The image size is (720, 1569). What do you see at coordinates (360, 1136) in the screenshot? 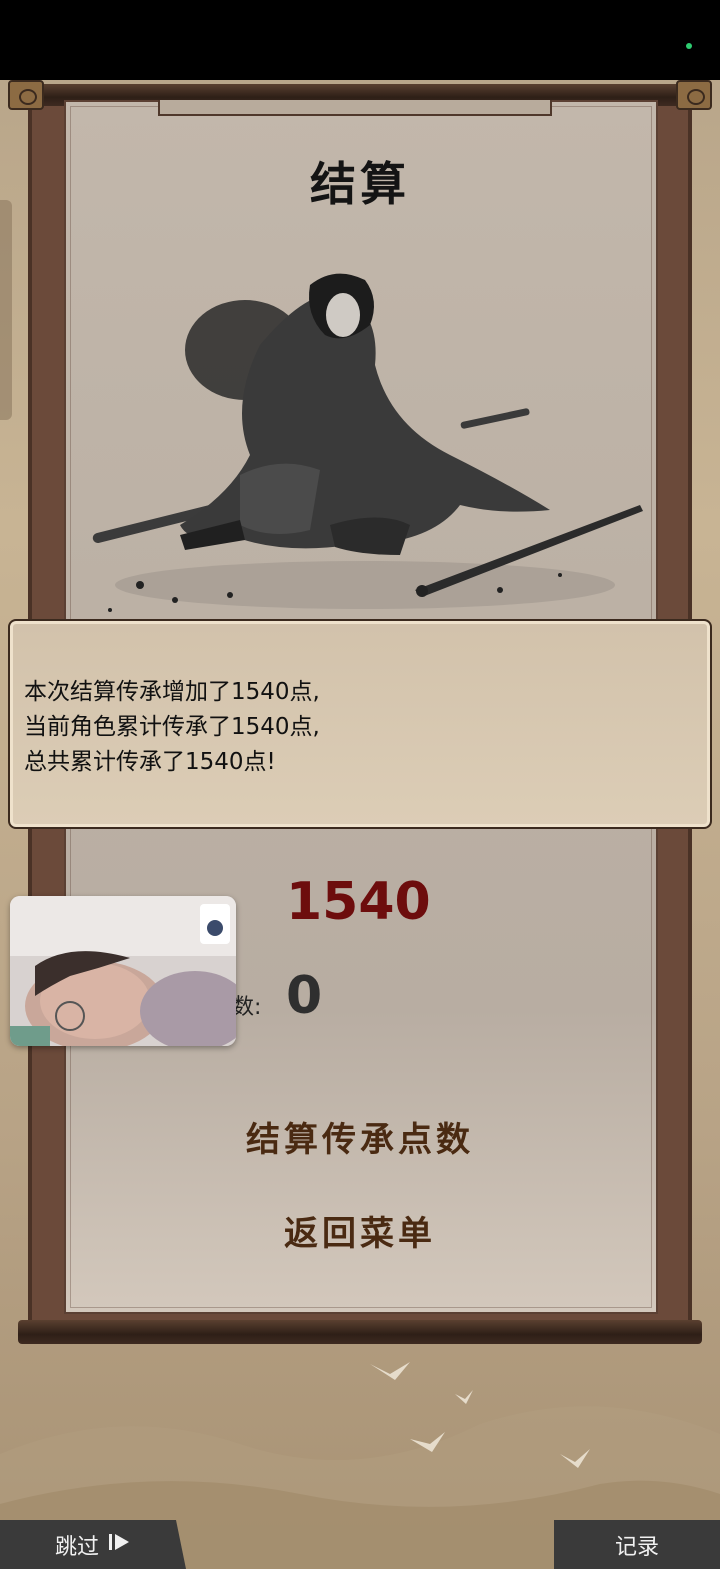
I see `settle-points-button: 结算传承点数` at bounding box center [360, 1136].